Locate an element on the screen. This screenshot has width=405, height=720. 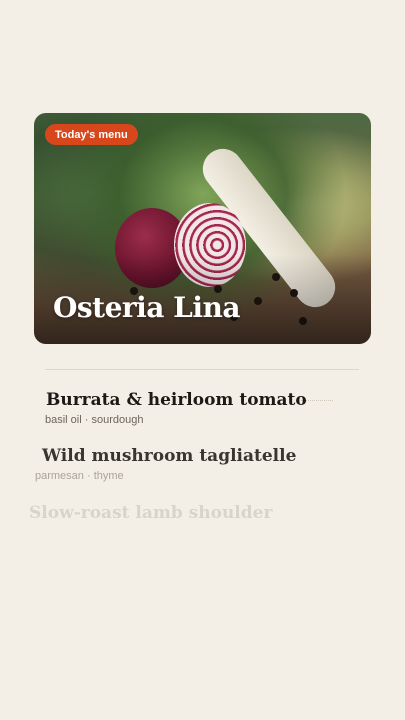
dish-name: Burrata & heirloom tomato is located at coordinates (176, 400).